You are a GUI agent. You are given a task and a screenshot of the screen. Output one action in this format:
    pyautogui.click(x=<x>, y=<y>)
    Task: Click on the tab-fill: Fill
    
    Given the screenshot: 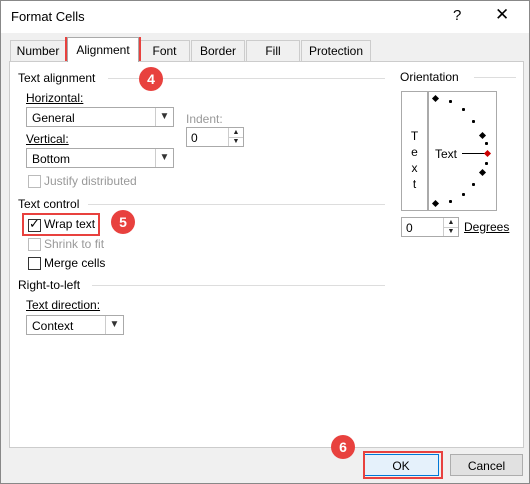 What is the action you would take?
    pyautogui.click(x=273, y=50)
    